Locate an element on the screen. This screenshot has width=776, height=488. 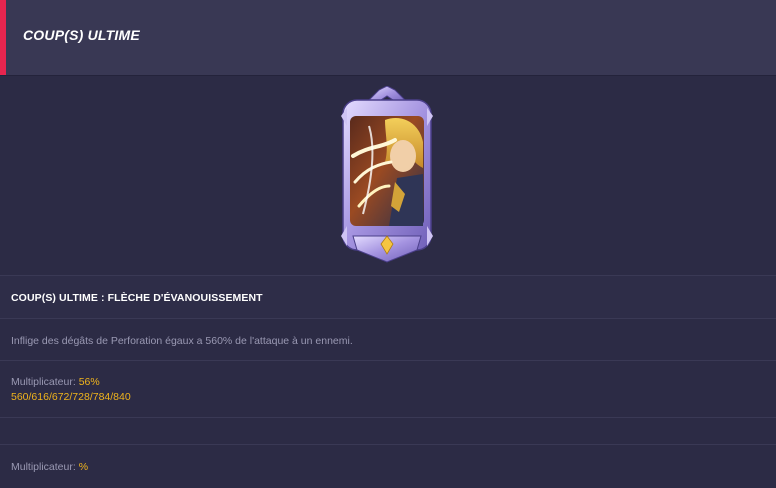
multiplier-line: Multiplicateur: 56% is located at coordinates (55, 382).